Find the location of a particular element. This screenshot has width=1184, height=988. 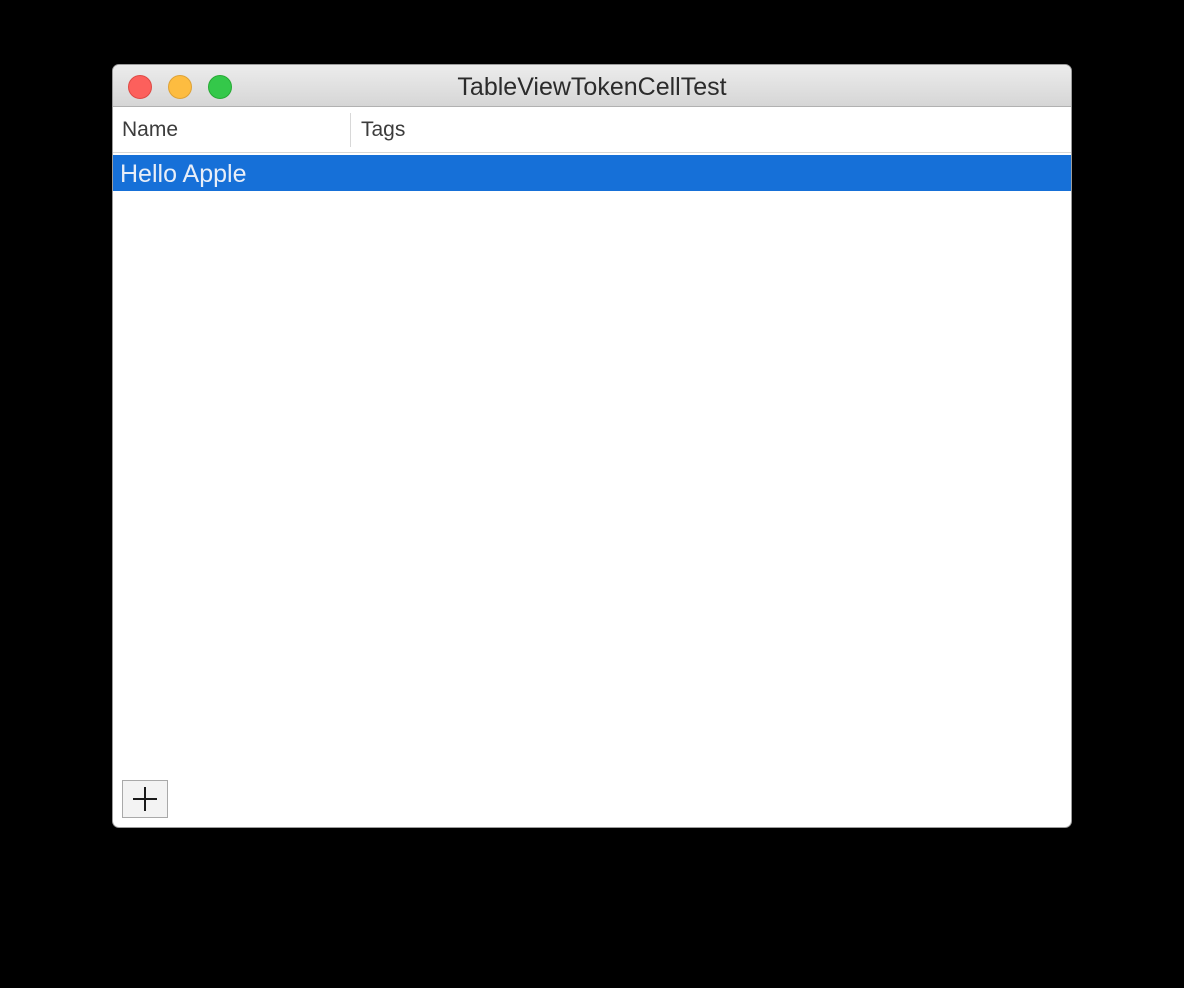

column-header-name: Name is located at coordinates (150, 130).